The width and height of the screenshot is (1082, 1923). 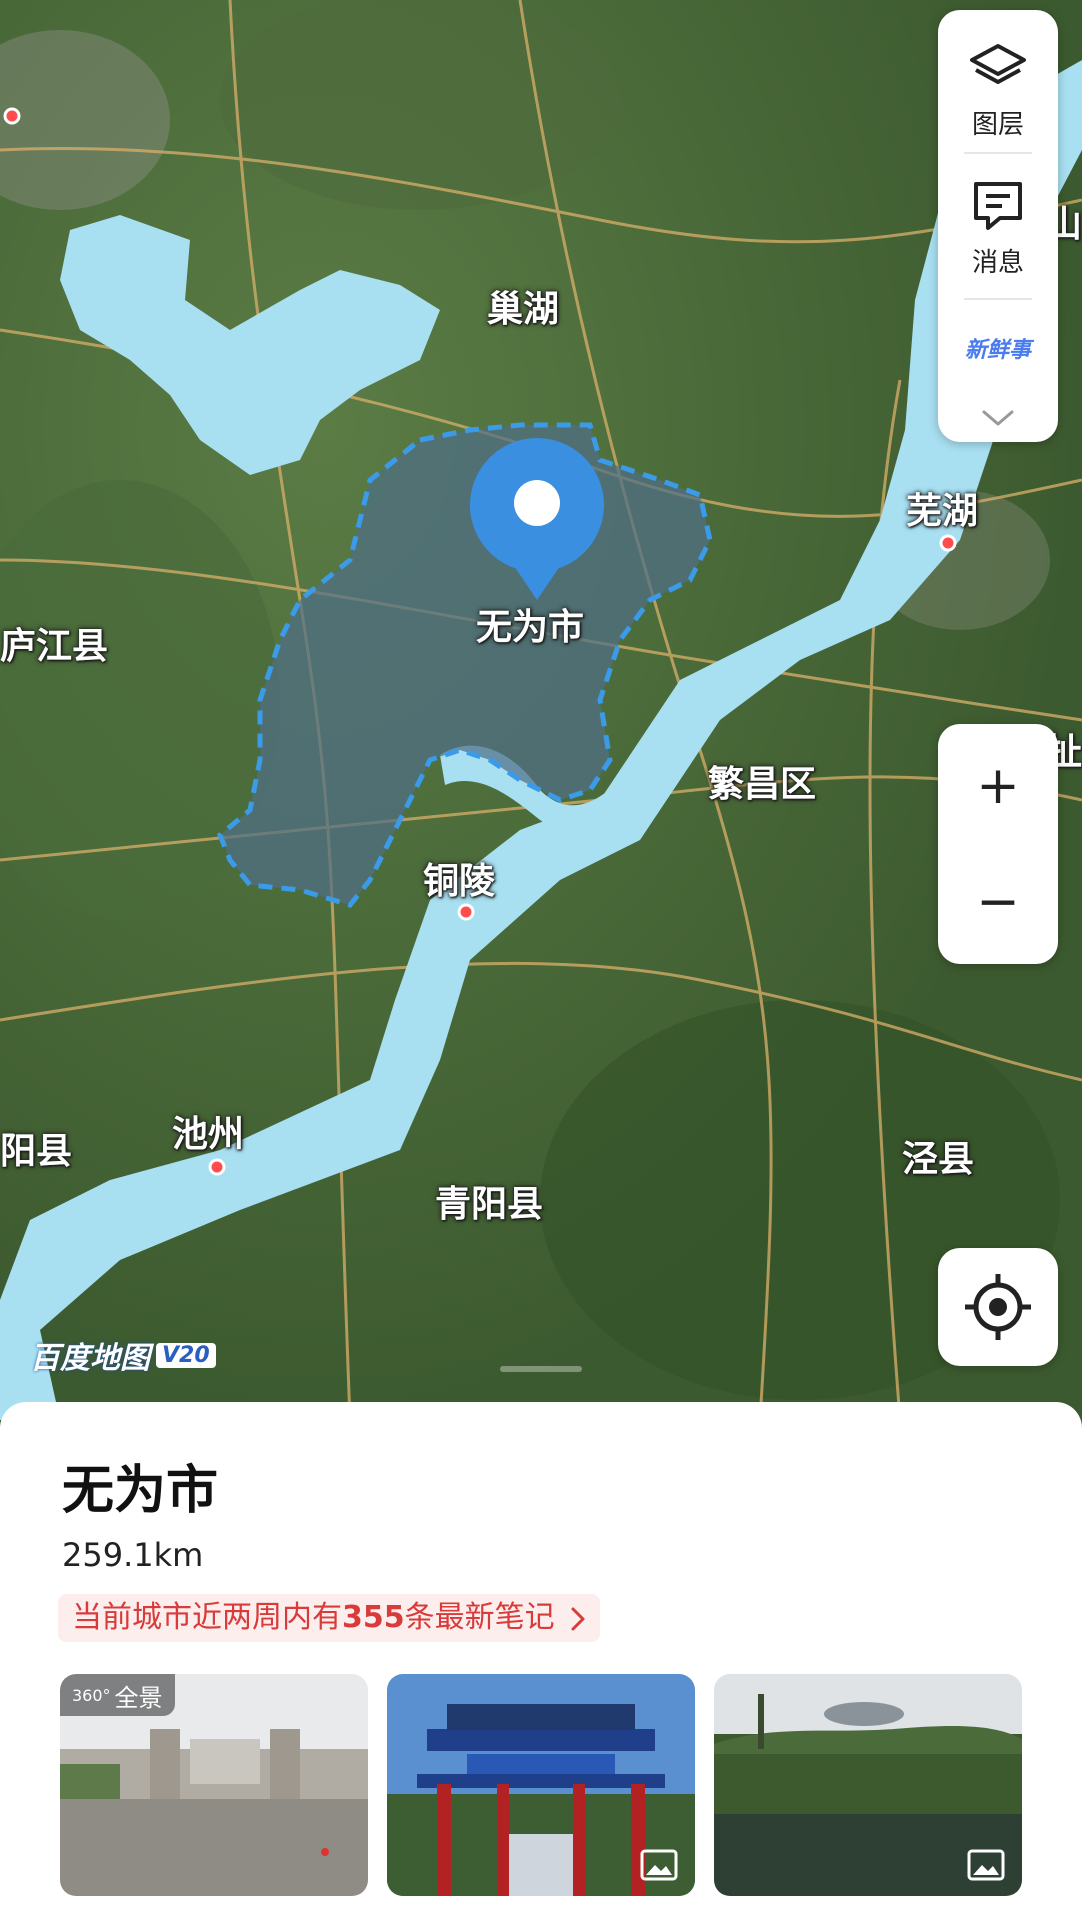 What do you see at coordinates (217, 1167) in the screenshot?
I see `city-dot-chizhou` at bounding box center [217, 1167].